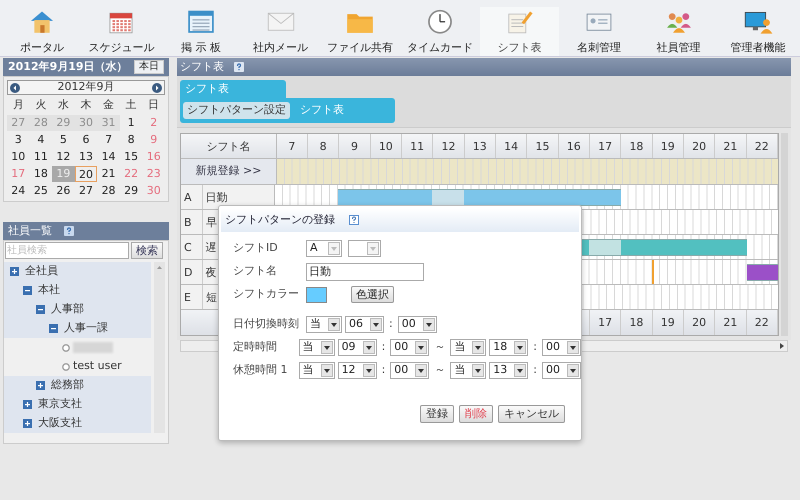 This screenshot has height=500, width=800. Describe the element at coordinates (159, 267) in the screenshot. I see `scroll-up-icon` at that location.